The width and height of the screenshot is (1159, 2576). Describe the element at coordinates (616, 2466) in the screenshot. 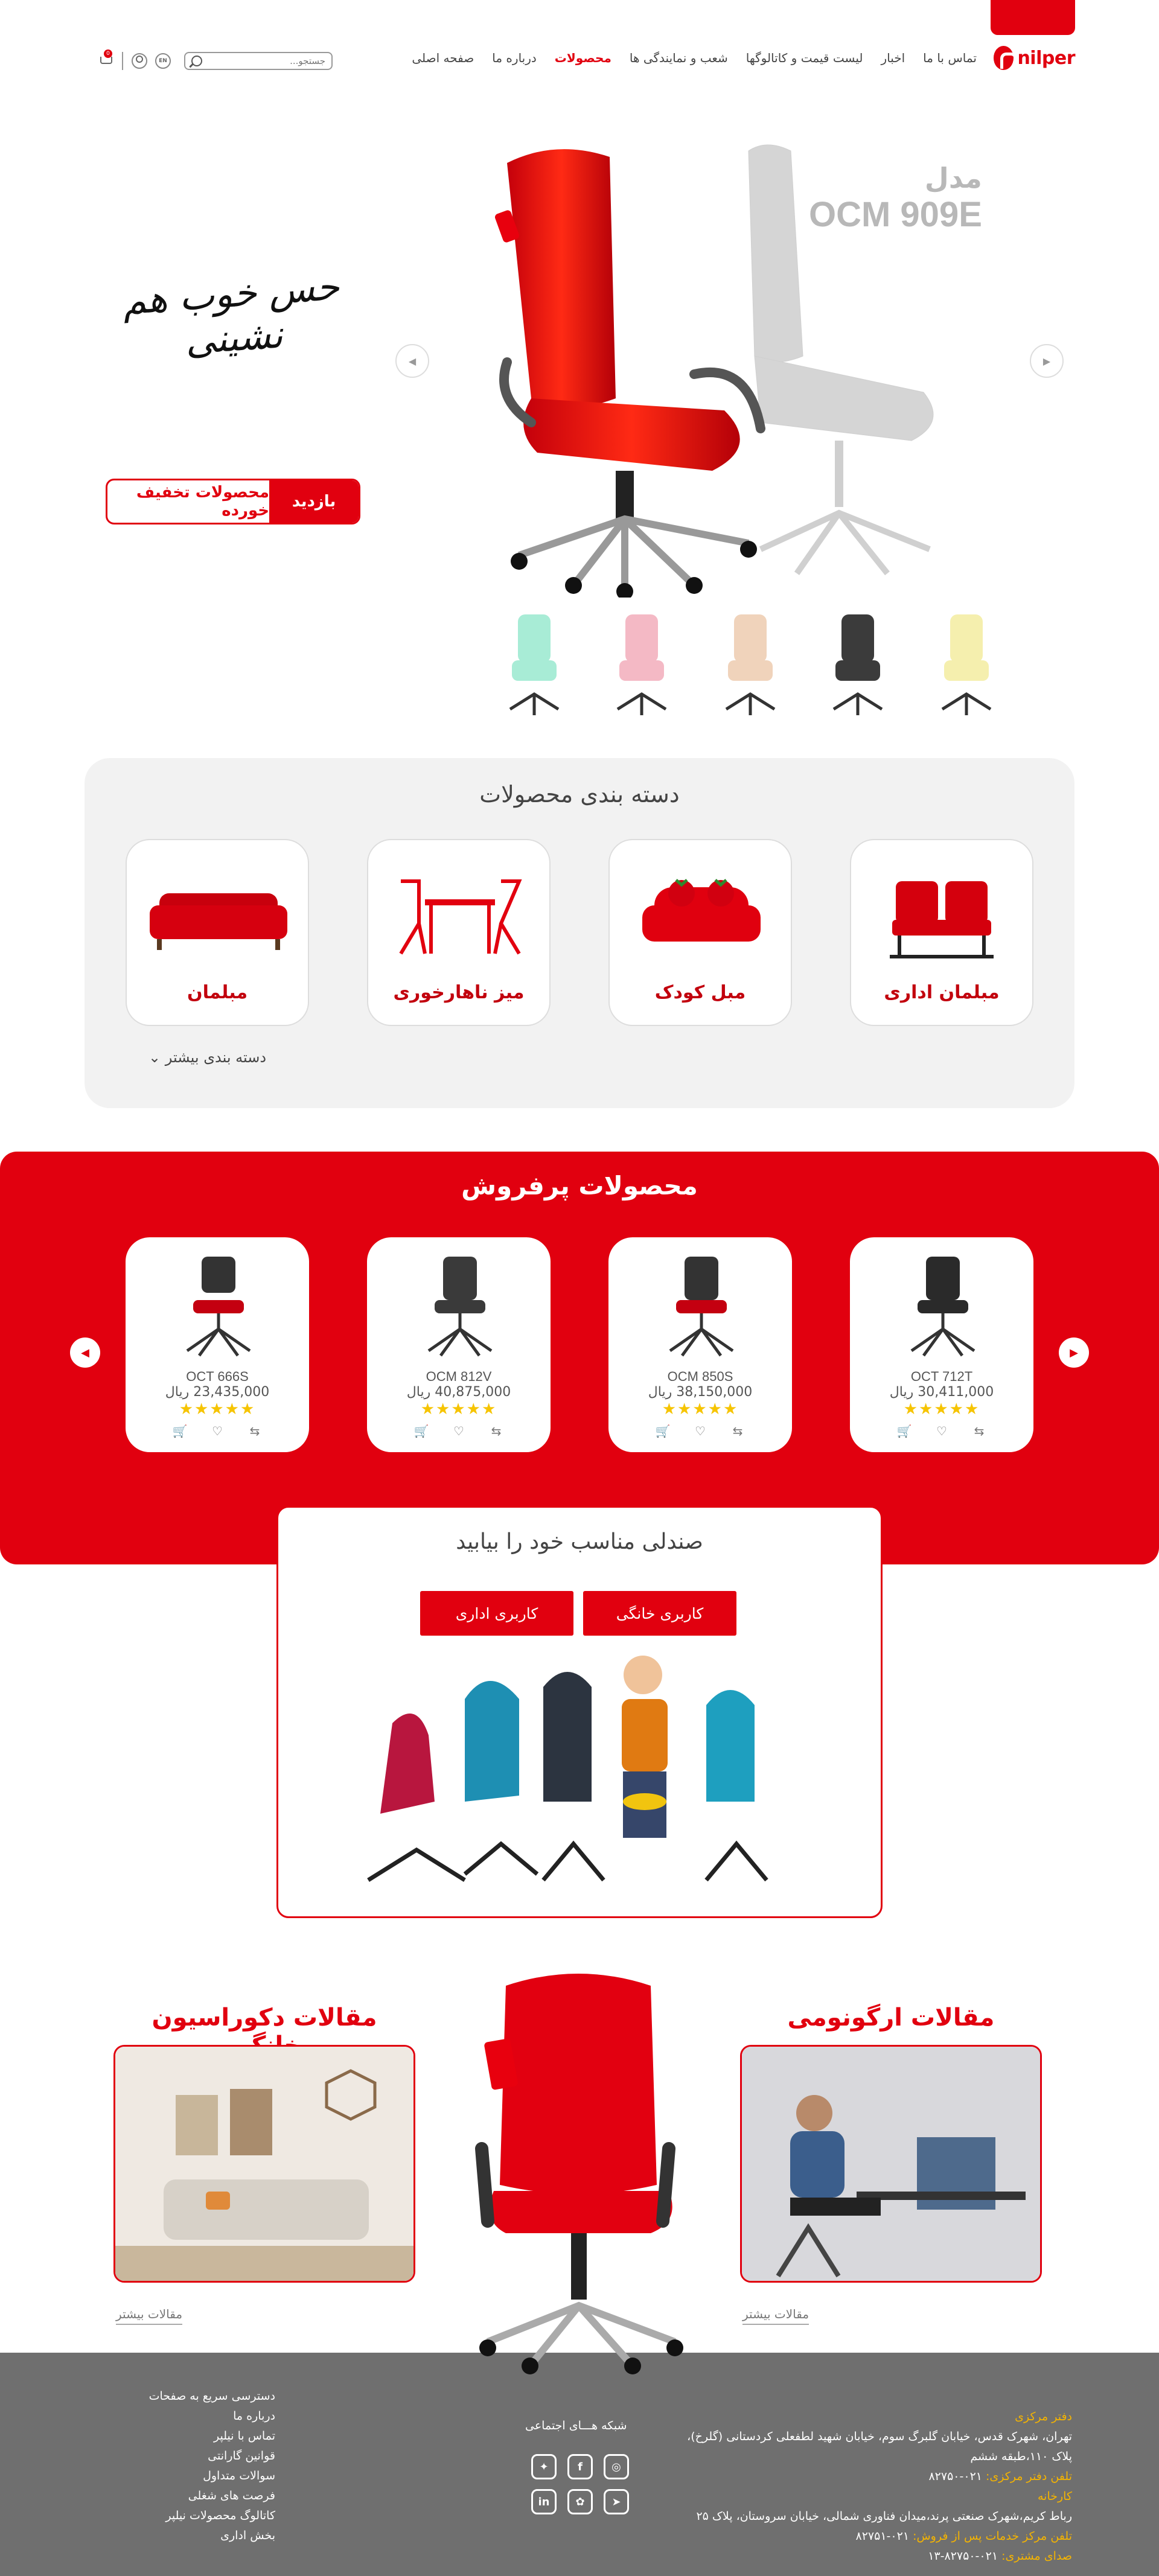

I see `instagram-icon: ◎` at that location.